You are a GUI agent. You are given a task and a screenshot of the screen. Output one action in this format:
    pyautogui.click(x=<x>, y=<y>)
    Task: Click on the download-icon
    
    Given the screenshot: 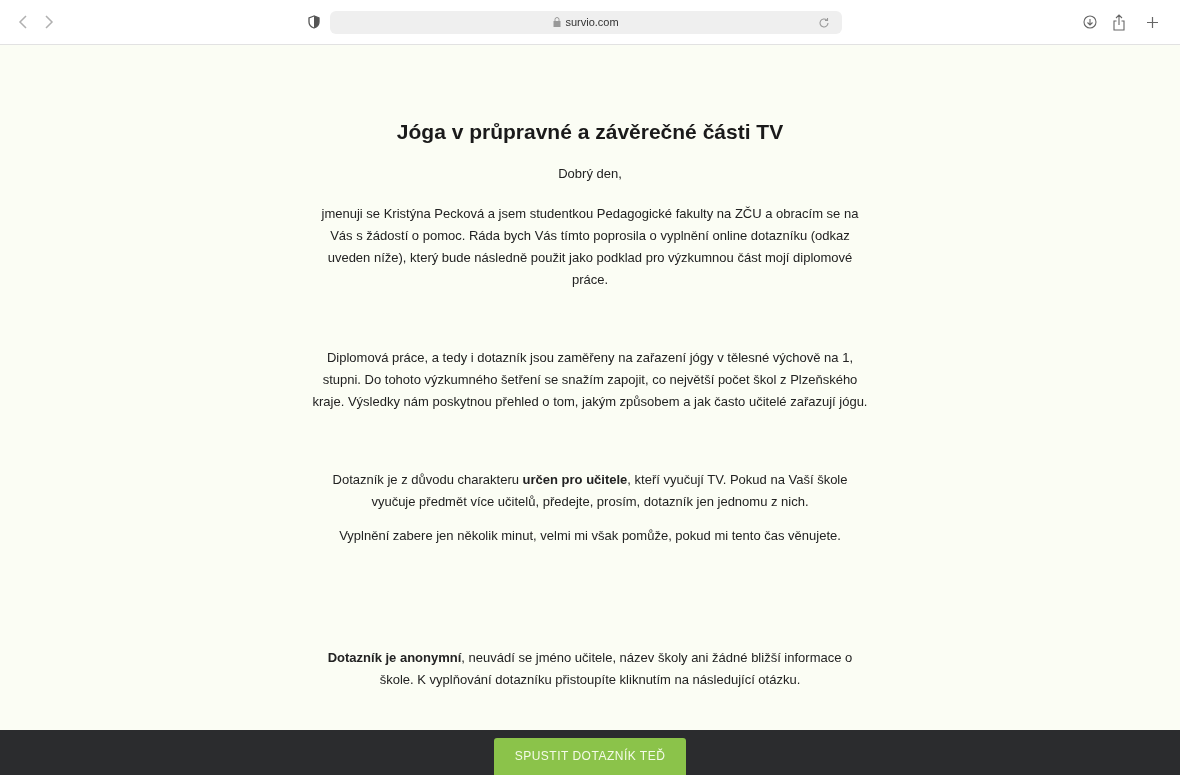 What is the action you would take?
    pyautogui.click(x=1090, y=22)
    